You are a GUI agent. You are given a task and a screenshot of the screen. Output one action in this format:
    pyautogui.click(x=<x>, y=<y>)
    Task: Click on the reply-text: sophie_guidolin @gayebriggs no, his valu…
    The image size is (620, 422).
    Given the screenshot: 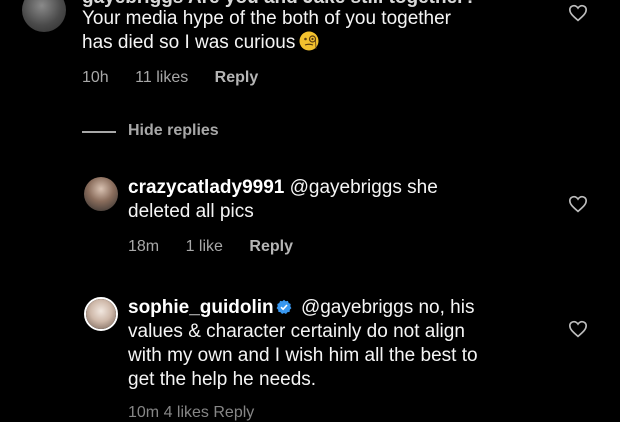 What is the action you would take?
    pyautogui.click(x=303, y=344)
    